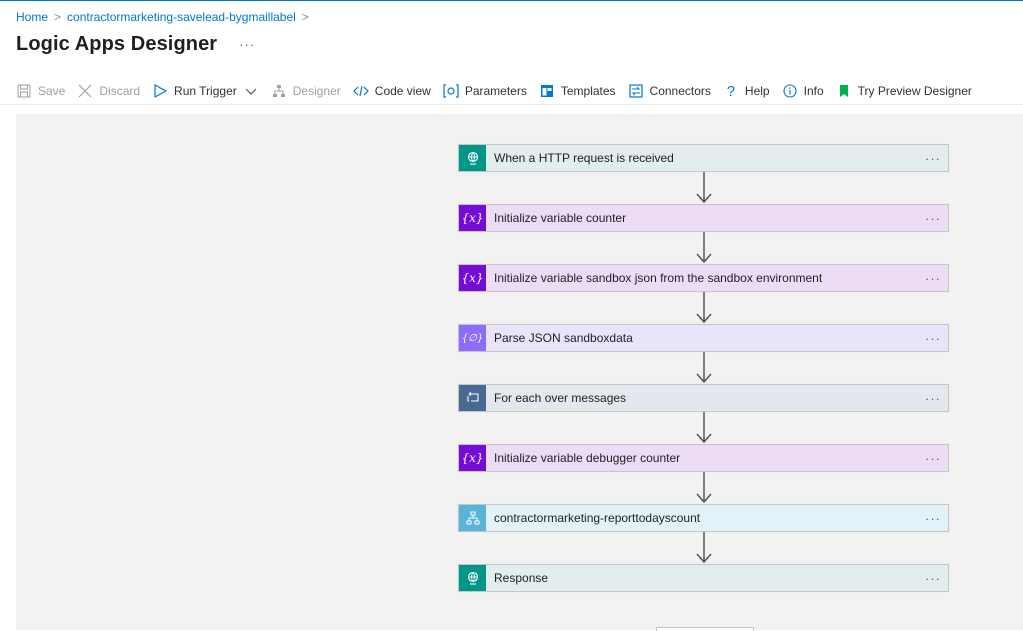 The width and height of the screenshot is (1023, 631). I want to click on parameters-icon, so click(451, 91).